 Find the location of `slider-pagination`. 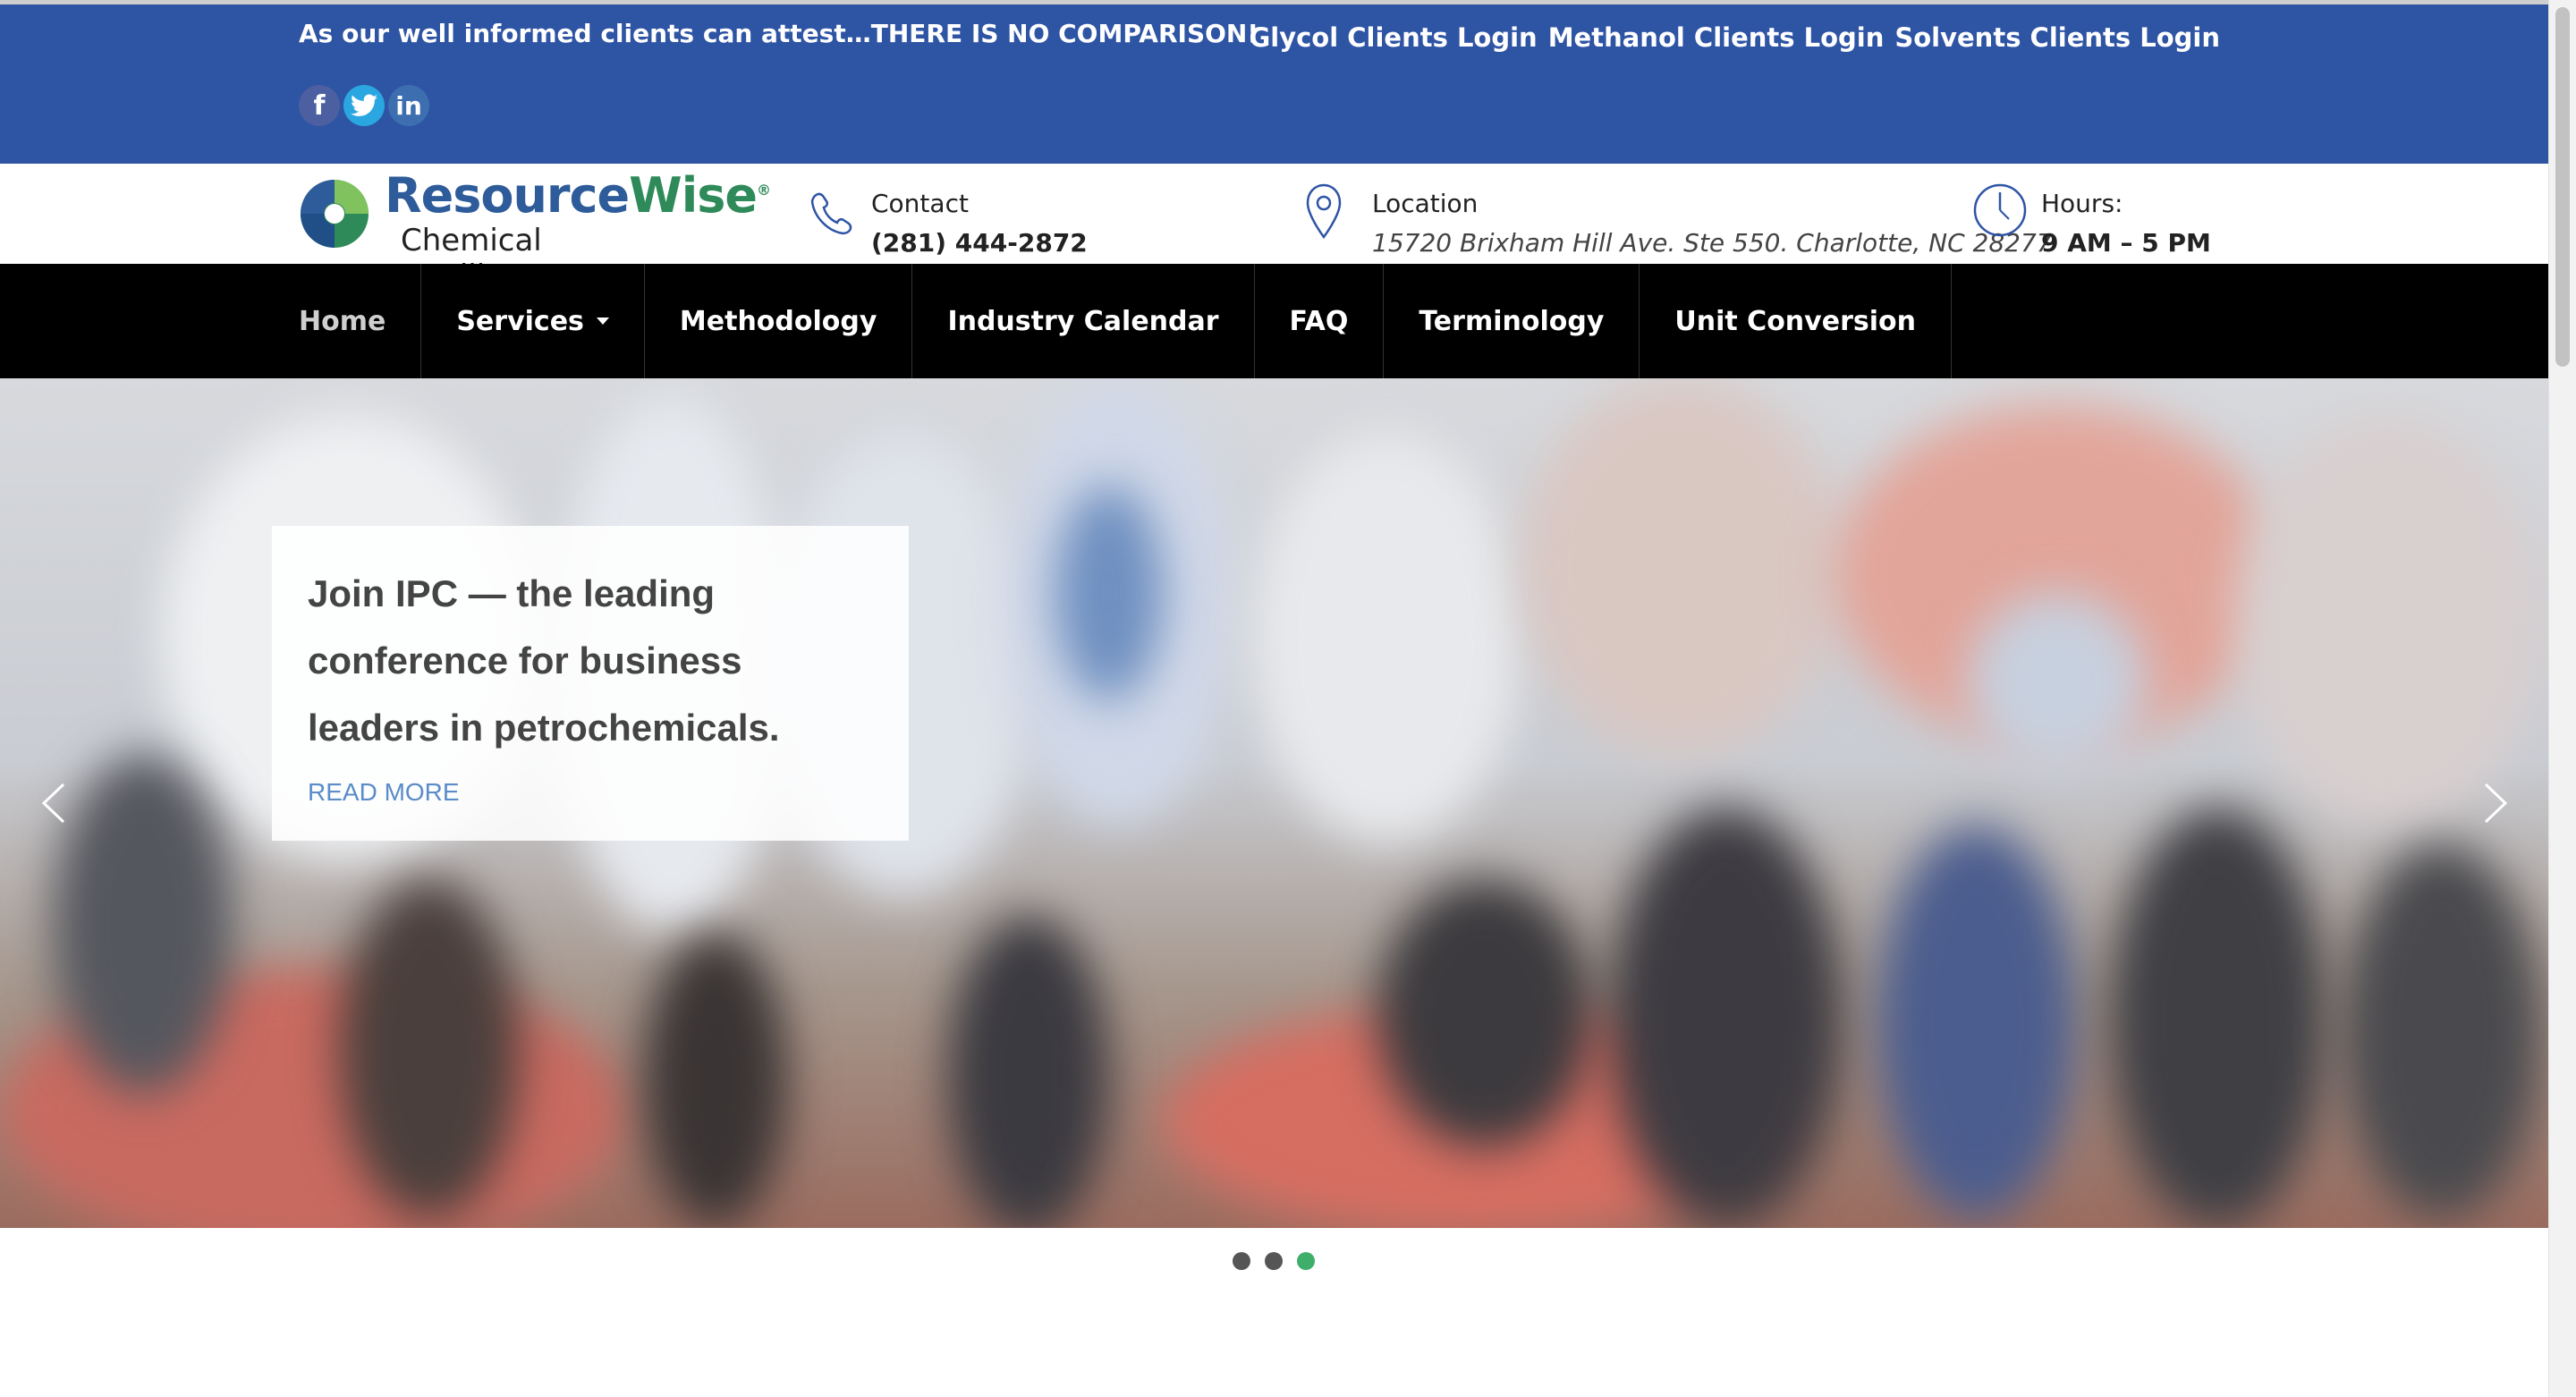

slider-pagination is located at coordinates (1274, 1261).